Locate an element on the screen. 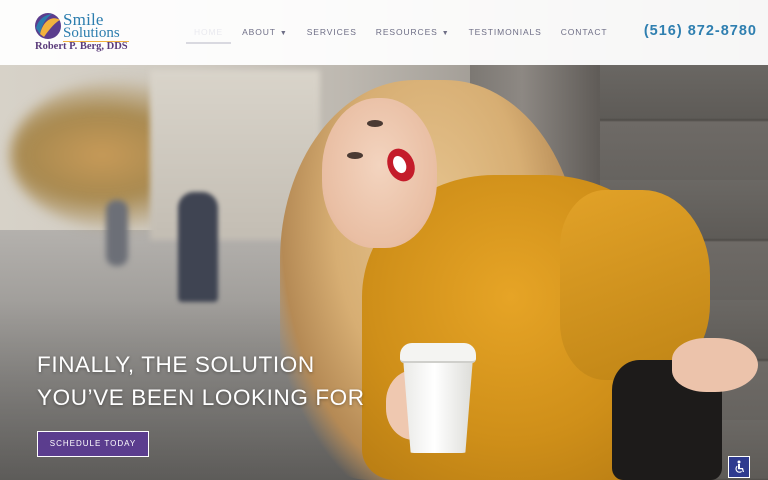  logo-mark-icon is located at coordinates (48, 26).